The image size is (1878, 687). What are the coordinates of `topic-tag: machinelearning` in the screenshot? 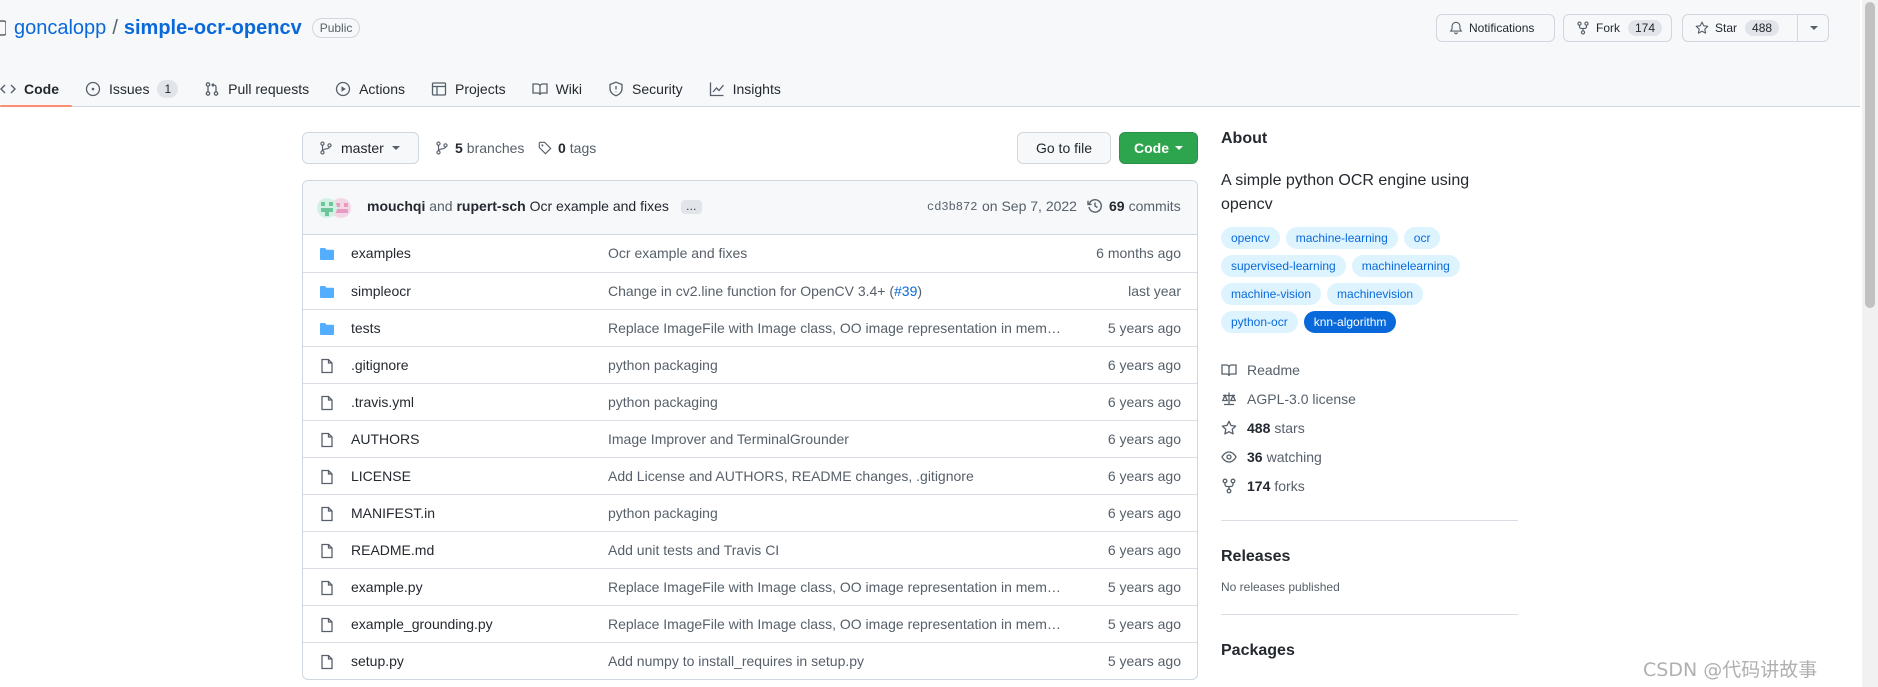 It's located at (1405, 266).